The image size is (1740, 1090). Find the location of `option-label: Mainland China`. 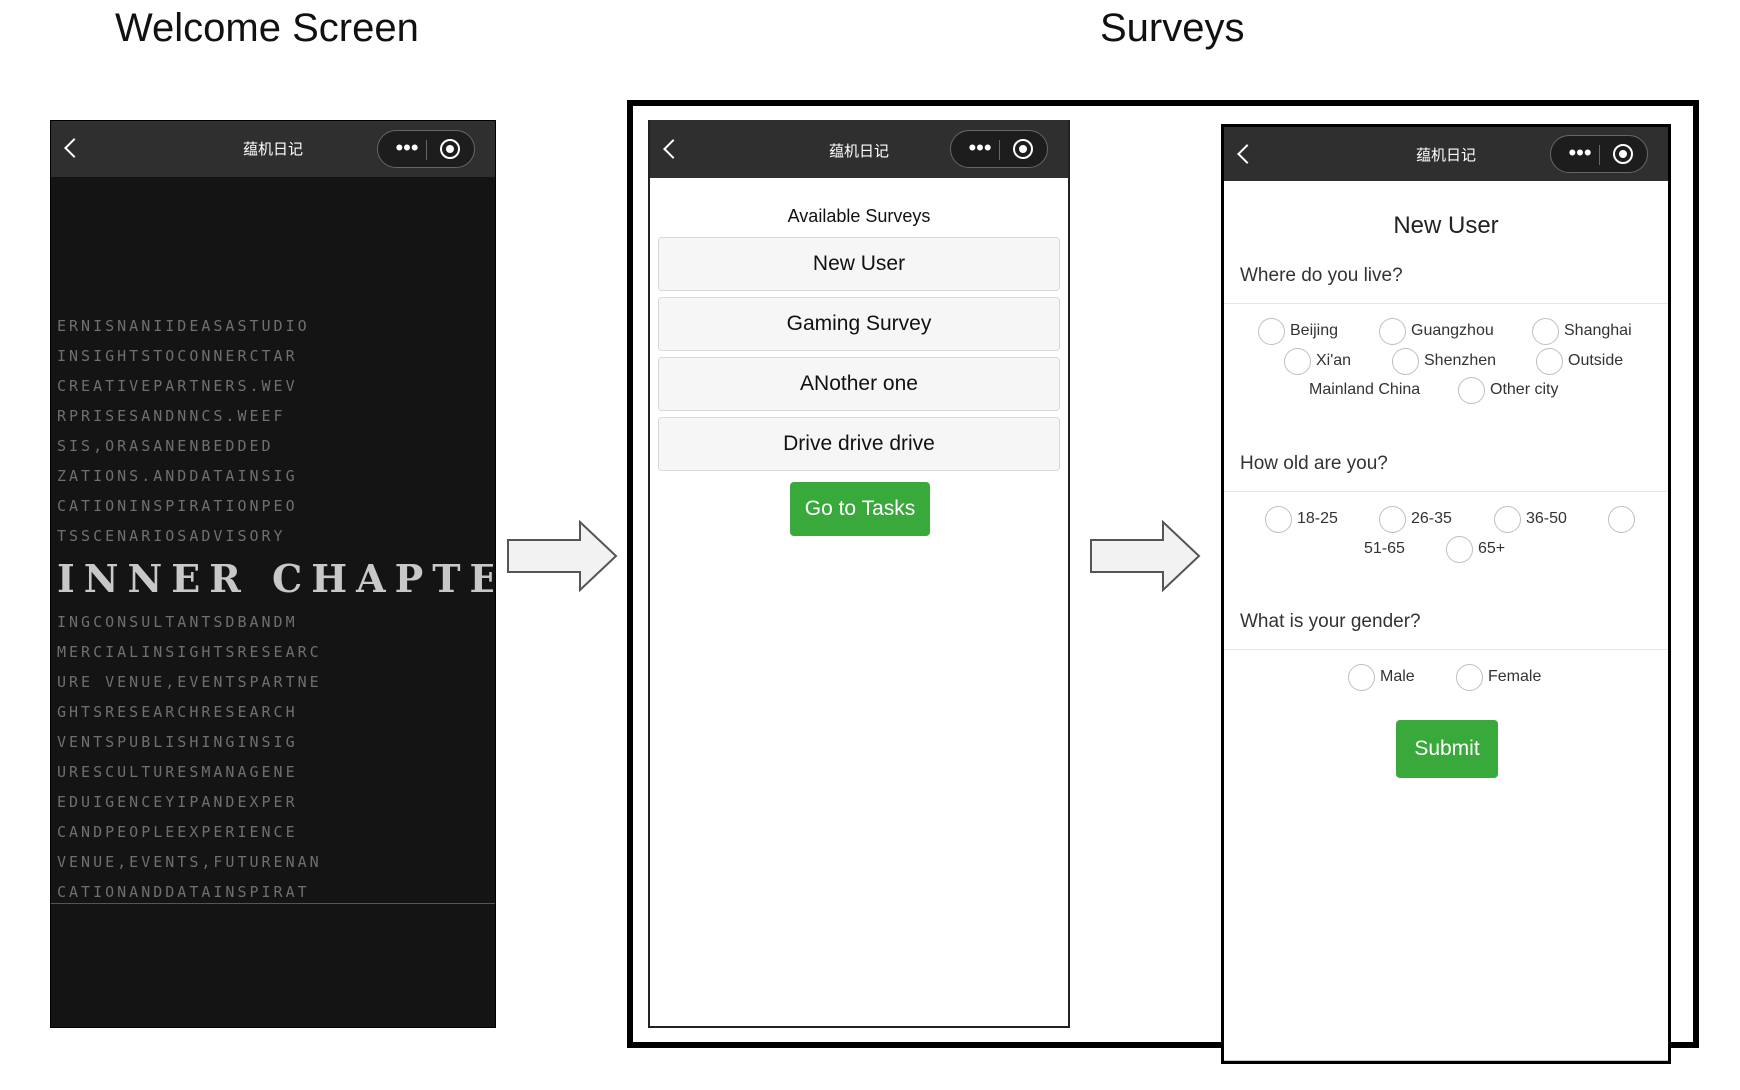

option-label: Mainland China is located at coordinates (1365, 389).